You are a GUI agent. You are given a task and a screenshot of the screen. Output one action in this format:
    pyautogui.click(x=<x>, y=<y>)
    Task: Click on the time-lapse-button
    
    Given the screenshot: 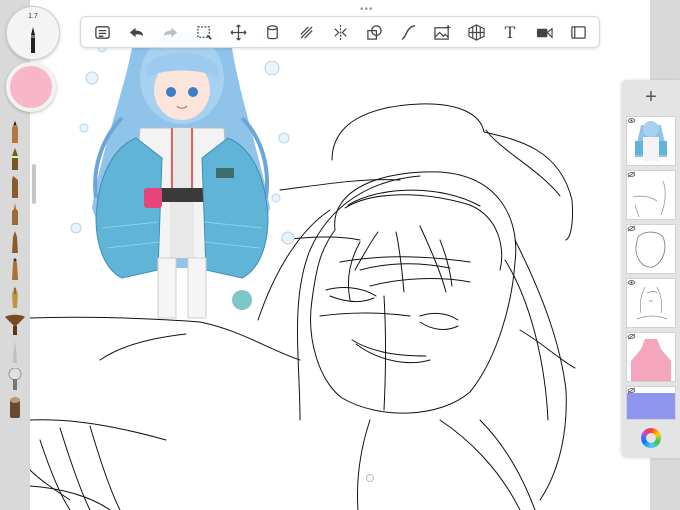 What is the action you would take?
    pyautogui.click(x=544, y=32)
    